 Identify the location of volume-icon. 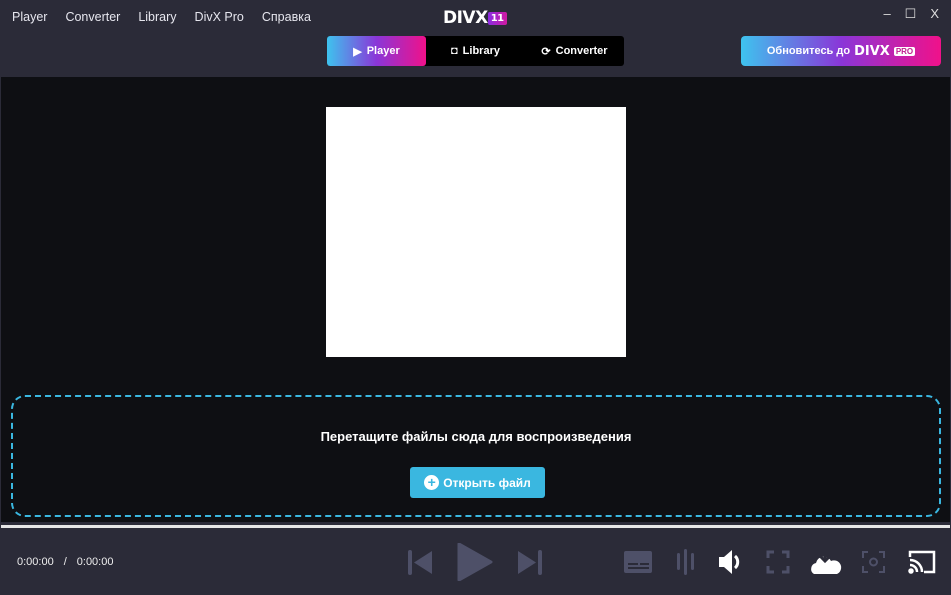
(729, 562).